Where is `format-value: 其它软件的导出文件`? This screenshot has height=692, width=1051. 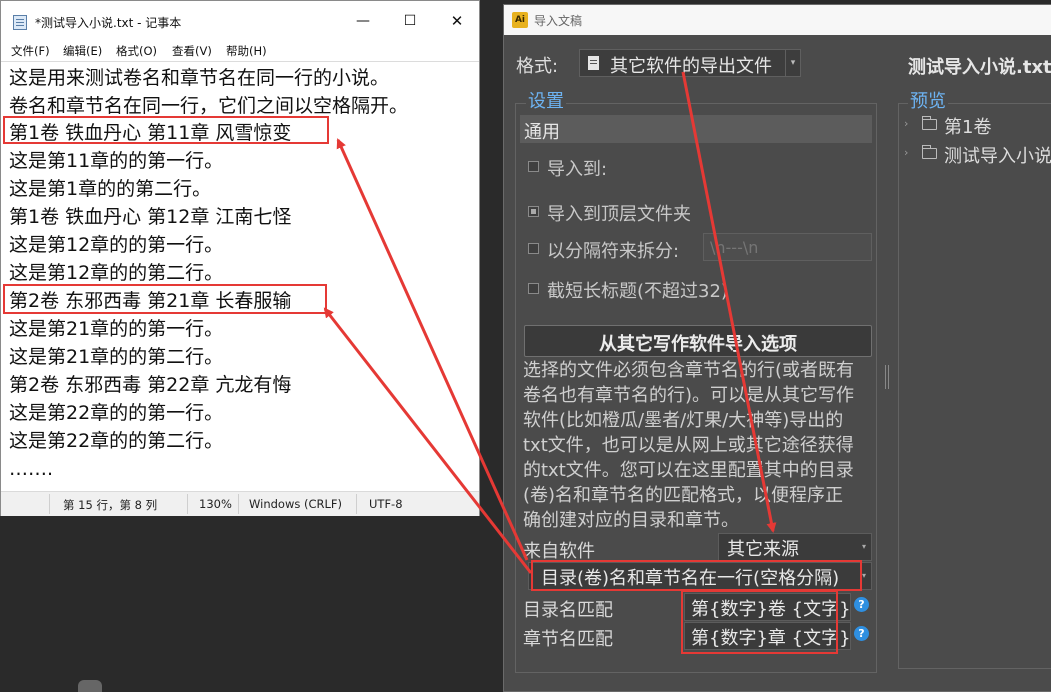 format-value: 其它软件的导出文件 is located at coordinates (691, 66).